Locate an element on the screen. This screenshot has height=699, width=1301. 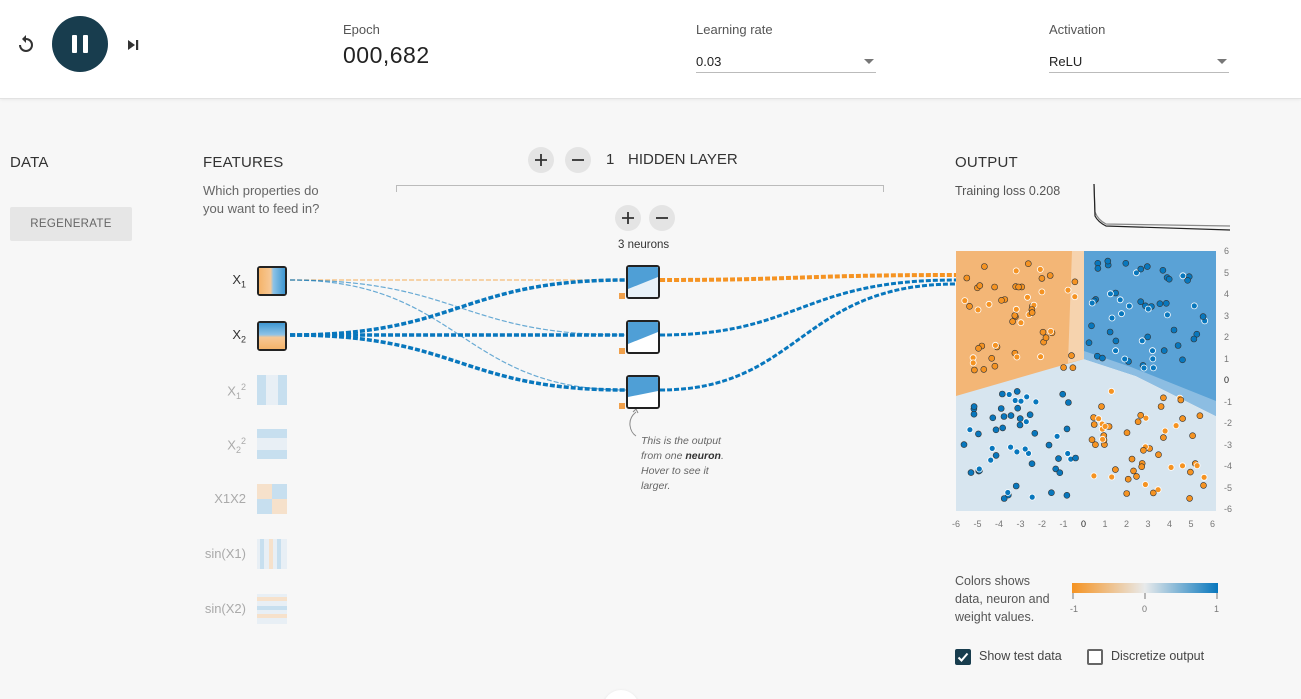
add-neuron-button is located at coordinates (628, 218).